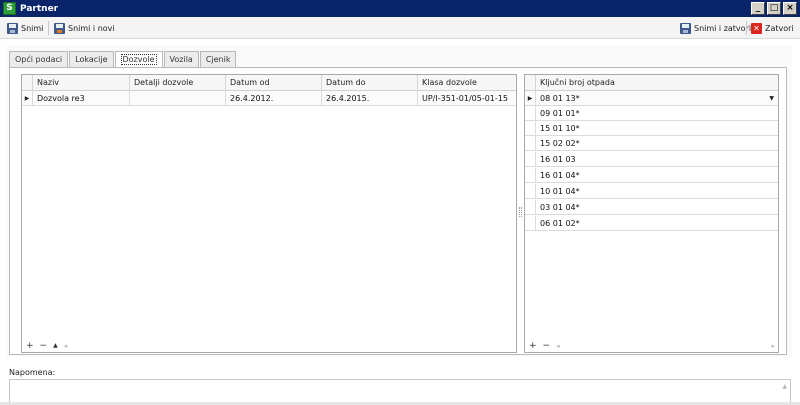 This screenshot has width=800, height=405. Describe the element at coordinates (218, 59) in the screenshot. I see `tab-pricelist: Cjenik` at that location.